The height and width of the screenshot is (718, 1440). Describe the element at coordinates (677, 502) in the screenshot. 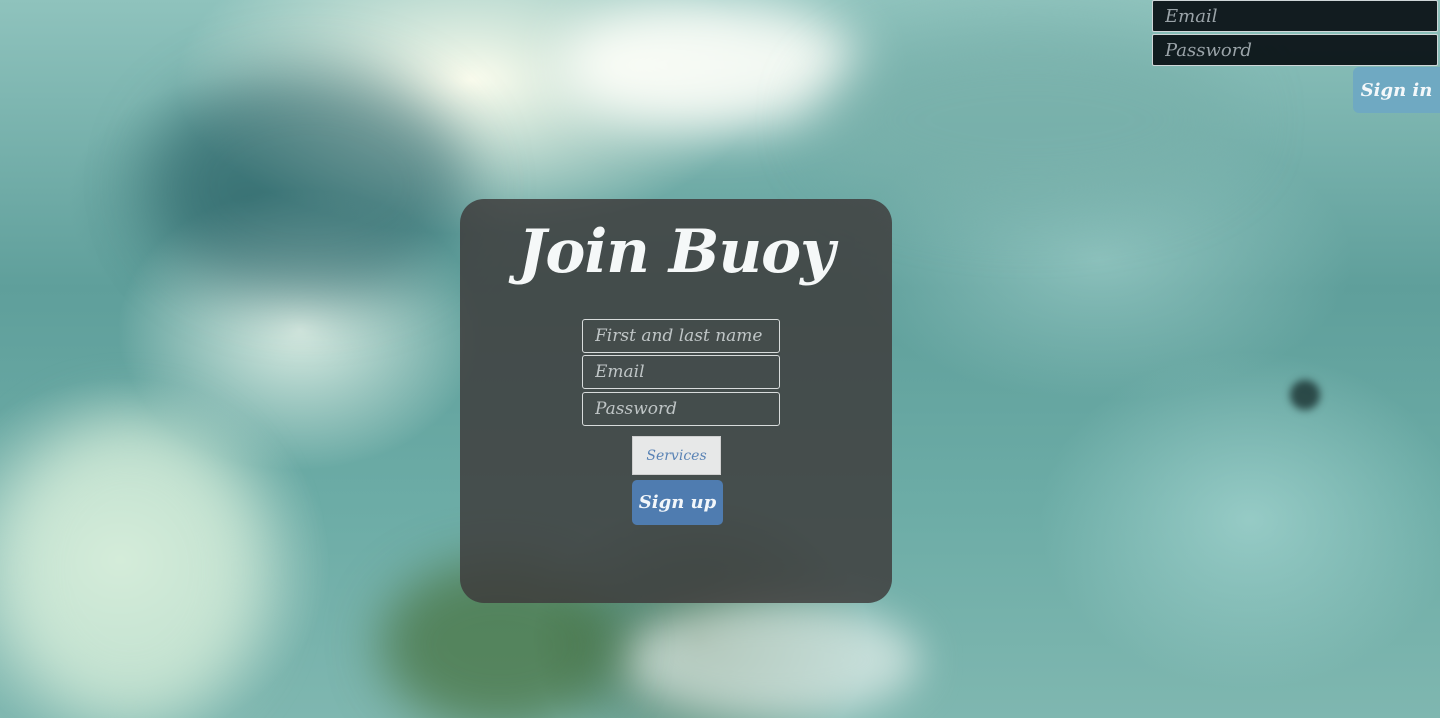

I see `signup-button: Sign up` at that location.